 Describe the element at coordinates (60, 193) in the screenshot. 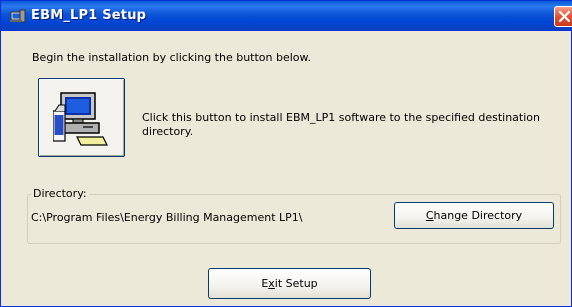

I see `directory-label: Directory:` at that location.